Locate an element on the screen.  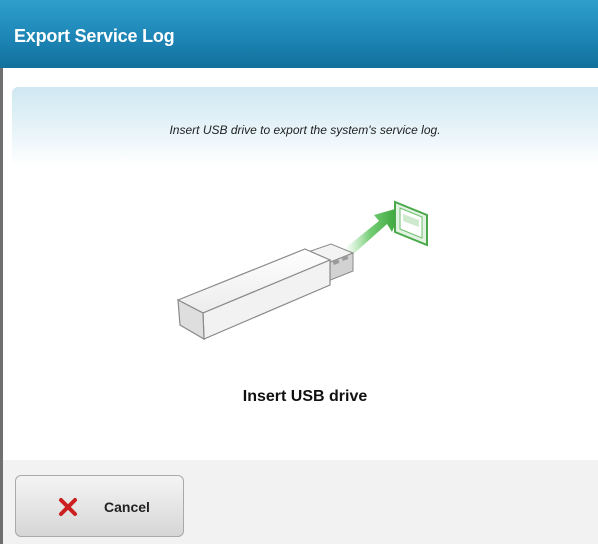
cancel-button: Cancel is located at coordinates (99, 506).